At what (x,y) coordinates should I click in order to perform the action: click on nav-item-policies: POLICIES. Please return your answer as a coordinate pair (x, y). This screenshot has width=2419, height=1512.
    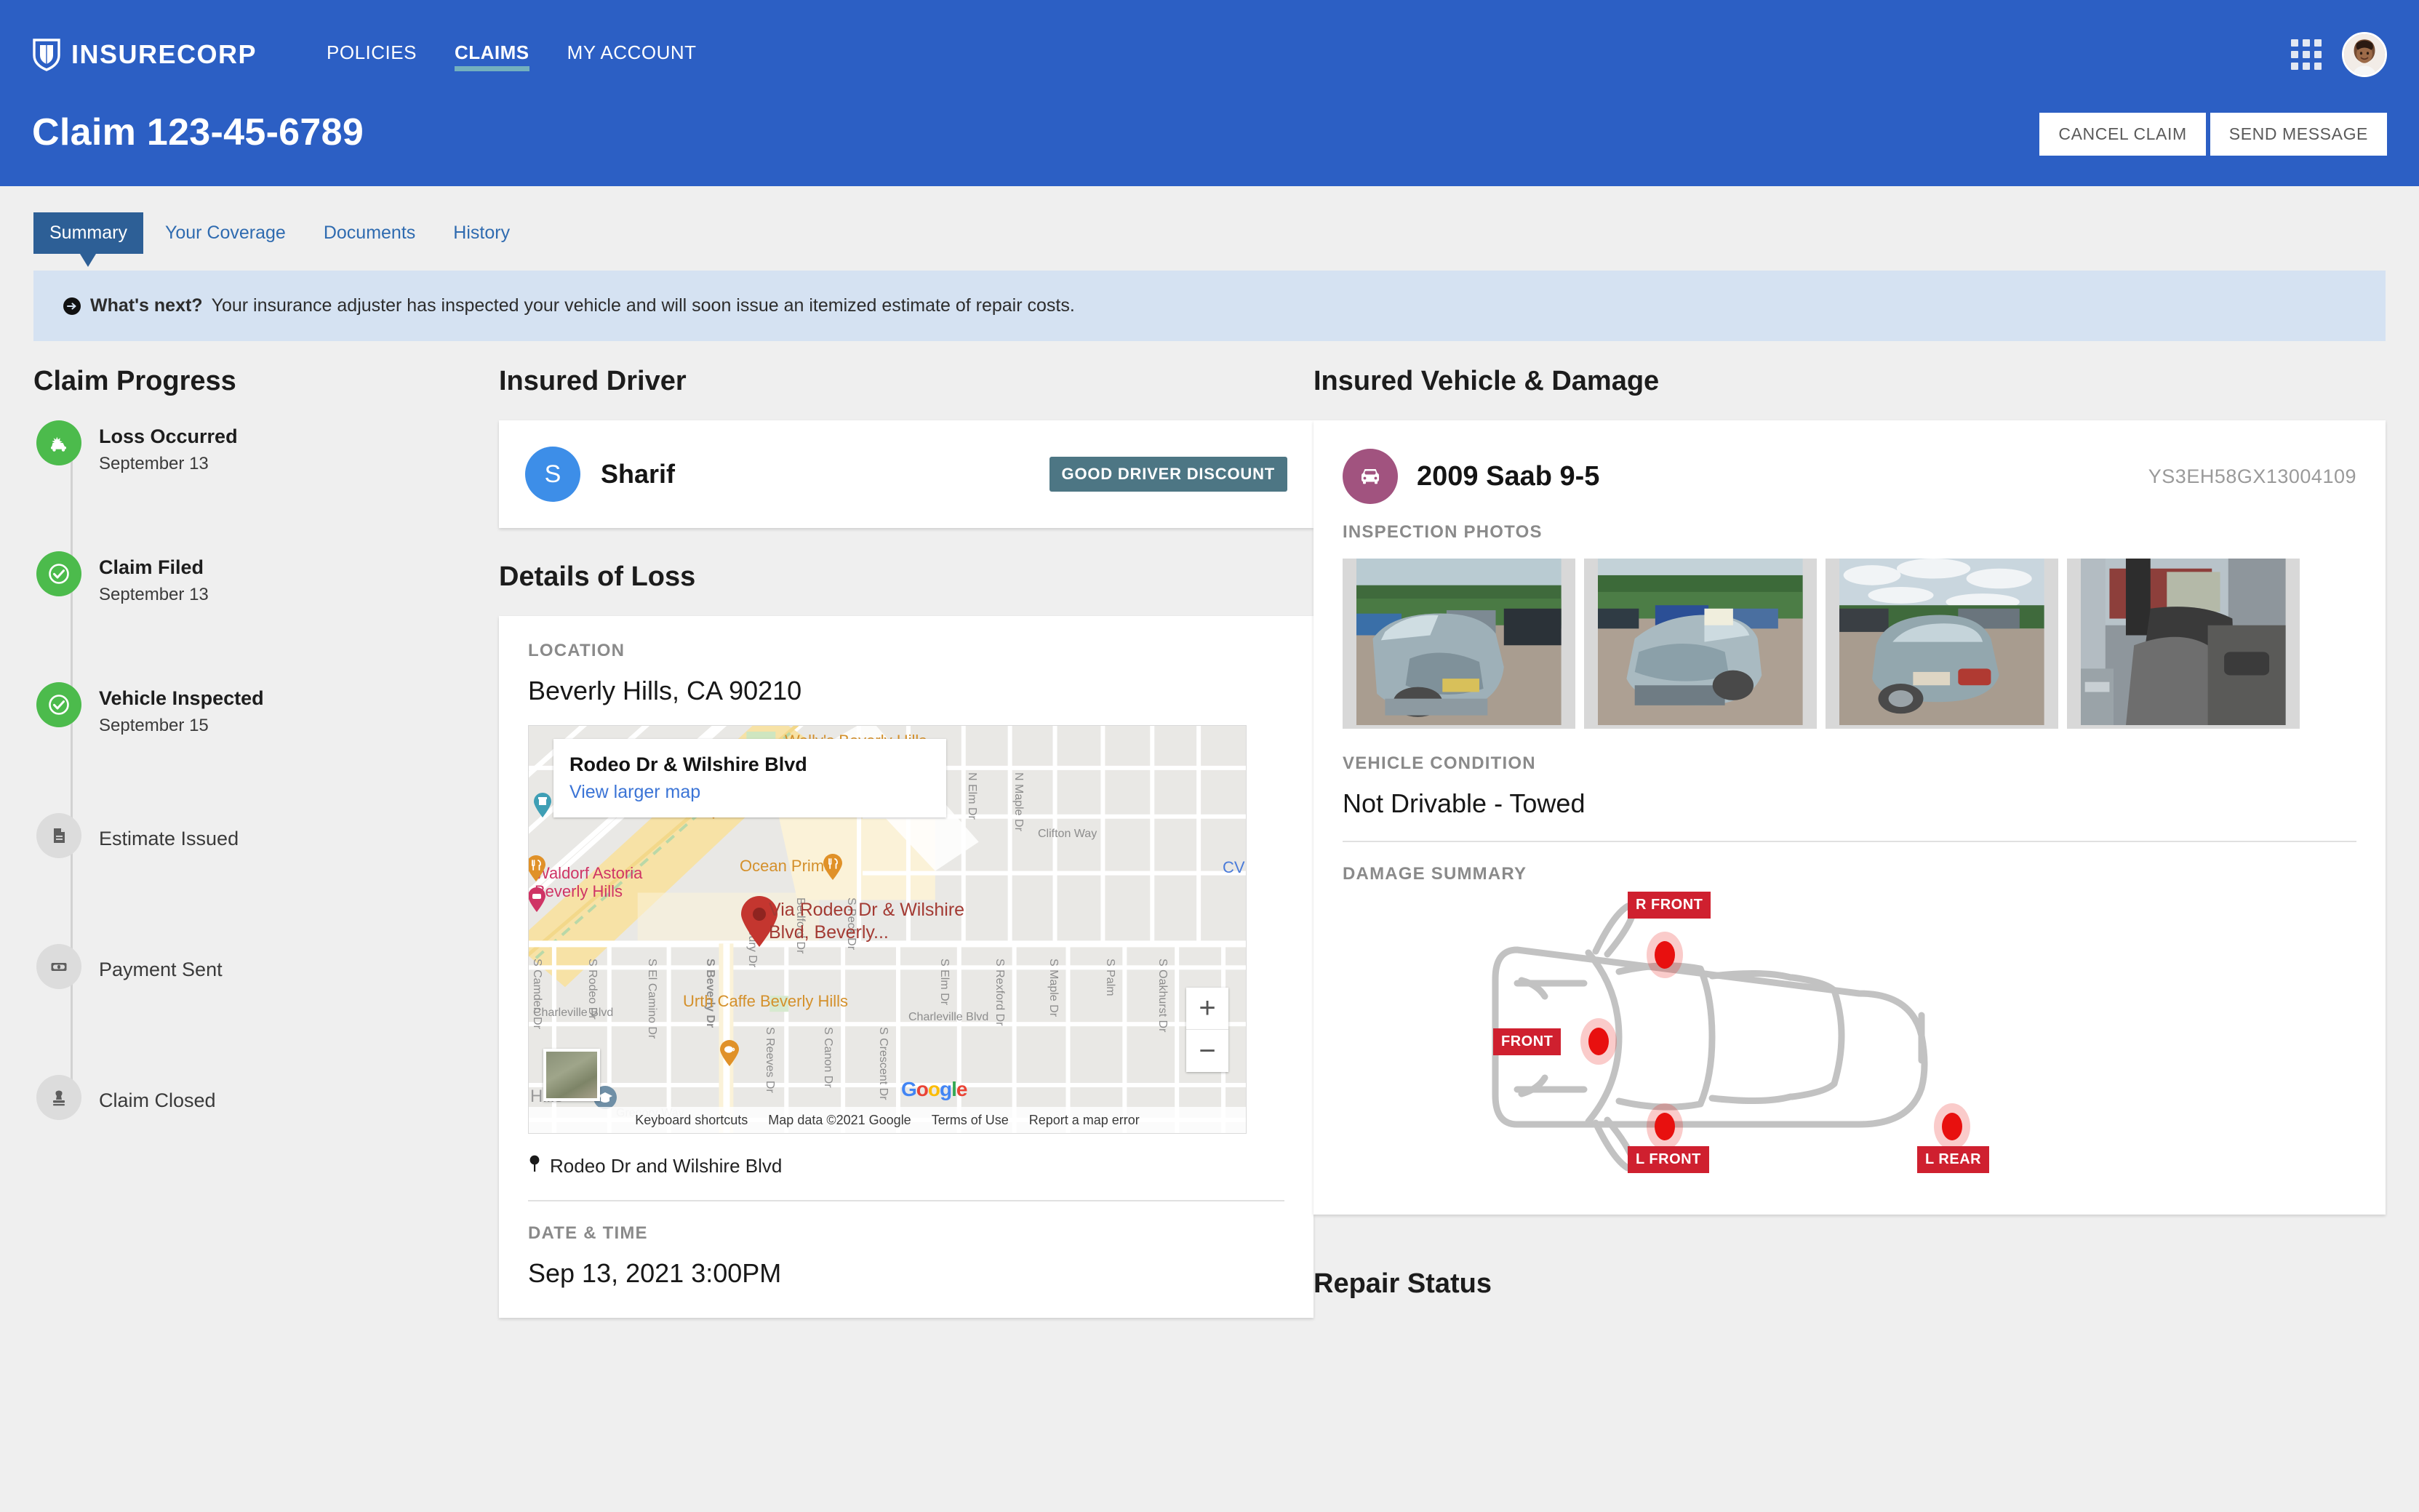
    Looking at the image, I should click on (372, 56).